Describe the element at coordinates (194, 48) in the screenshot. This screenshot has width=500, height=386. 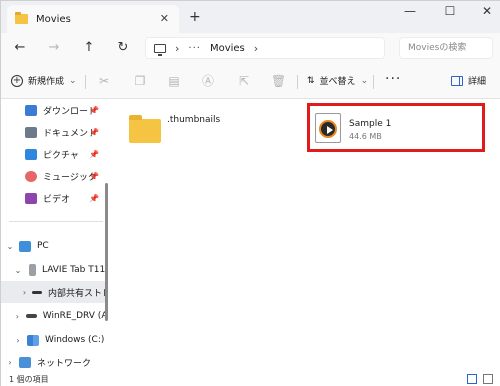
I see `breadcrumb-more: ···` at that location.